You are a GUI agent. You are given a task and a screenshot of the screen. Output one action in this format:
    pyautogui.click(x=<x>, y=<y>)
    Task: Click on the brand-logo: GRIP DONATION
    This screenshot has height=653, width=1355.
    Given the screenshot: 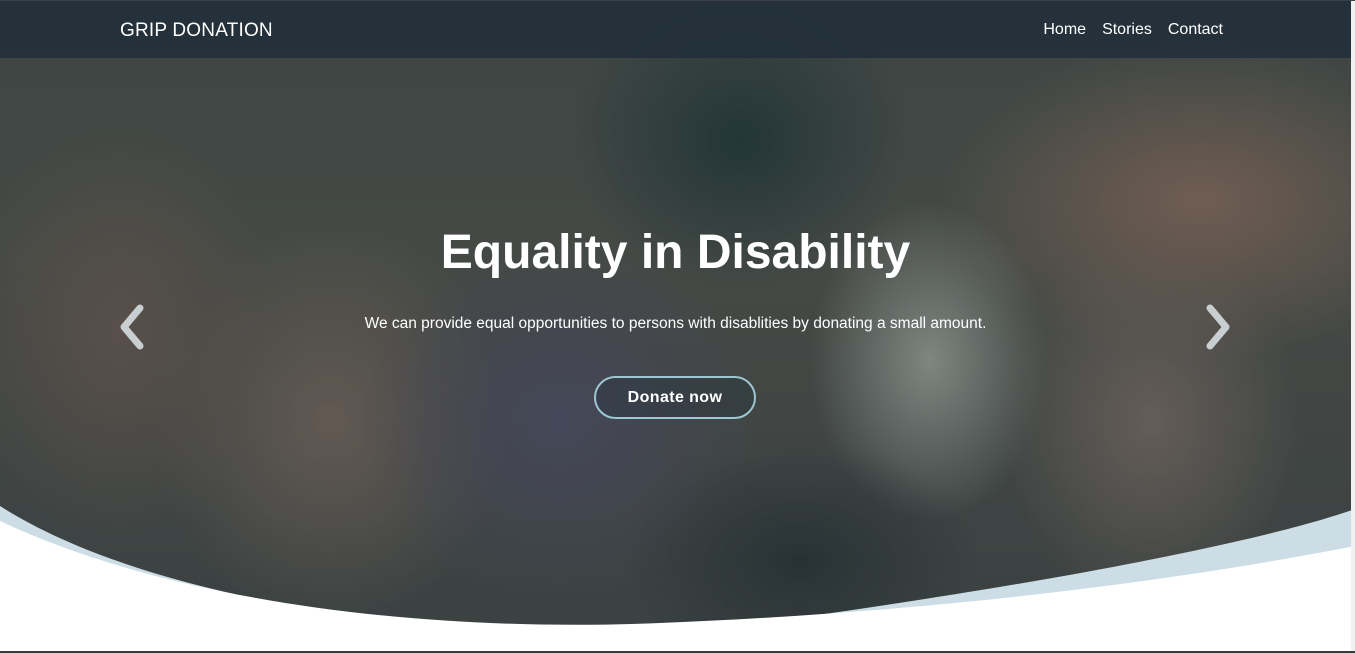 What is the action you would take?
    pyautogui.click(x=196, y=31)
    